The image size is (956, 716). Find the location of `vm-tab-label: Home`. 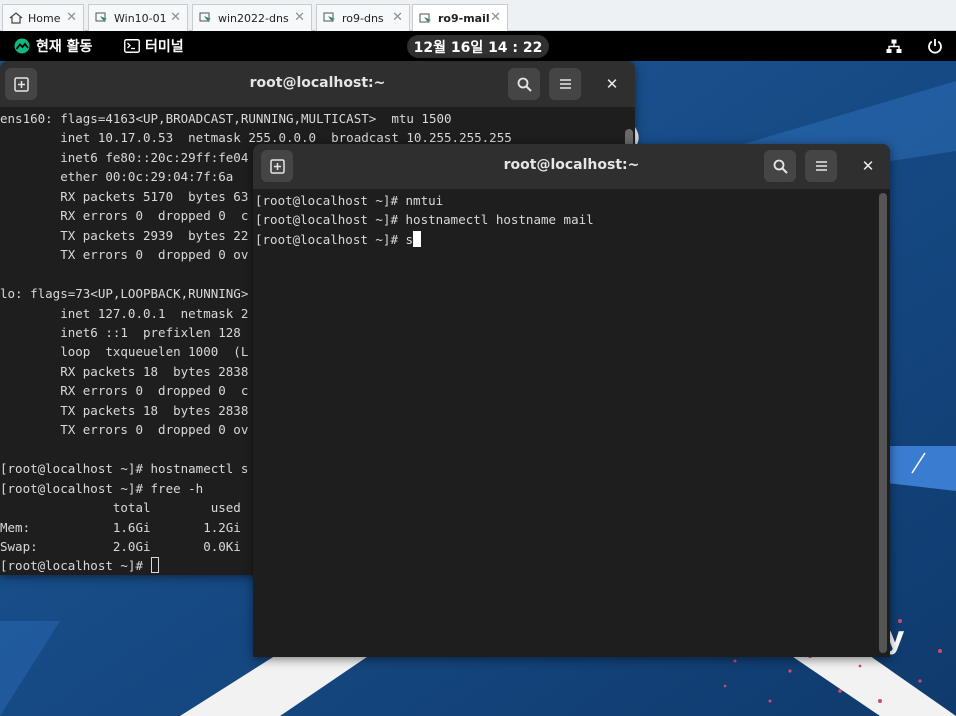

vm-tab-label: Home is located at coordinates (44, 18).